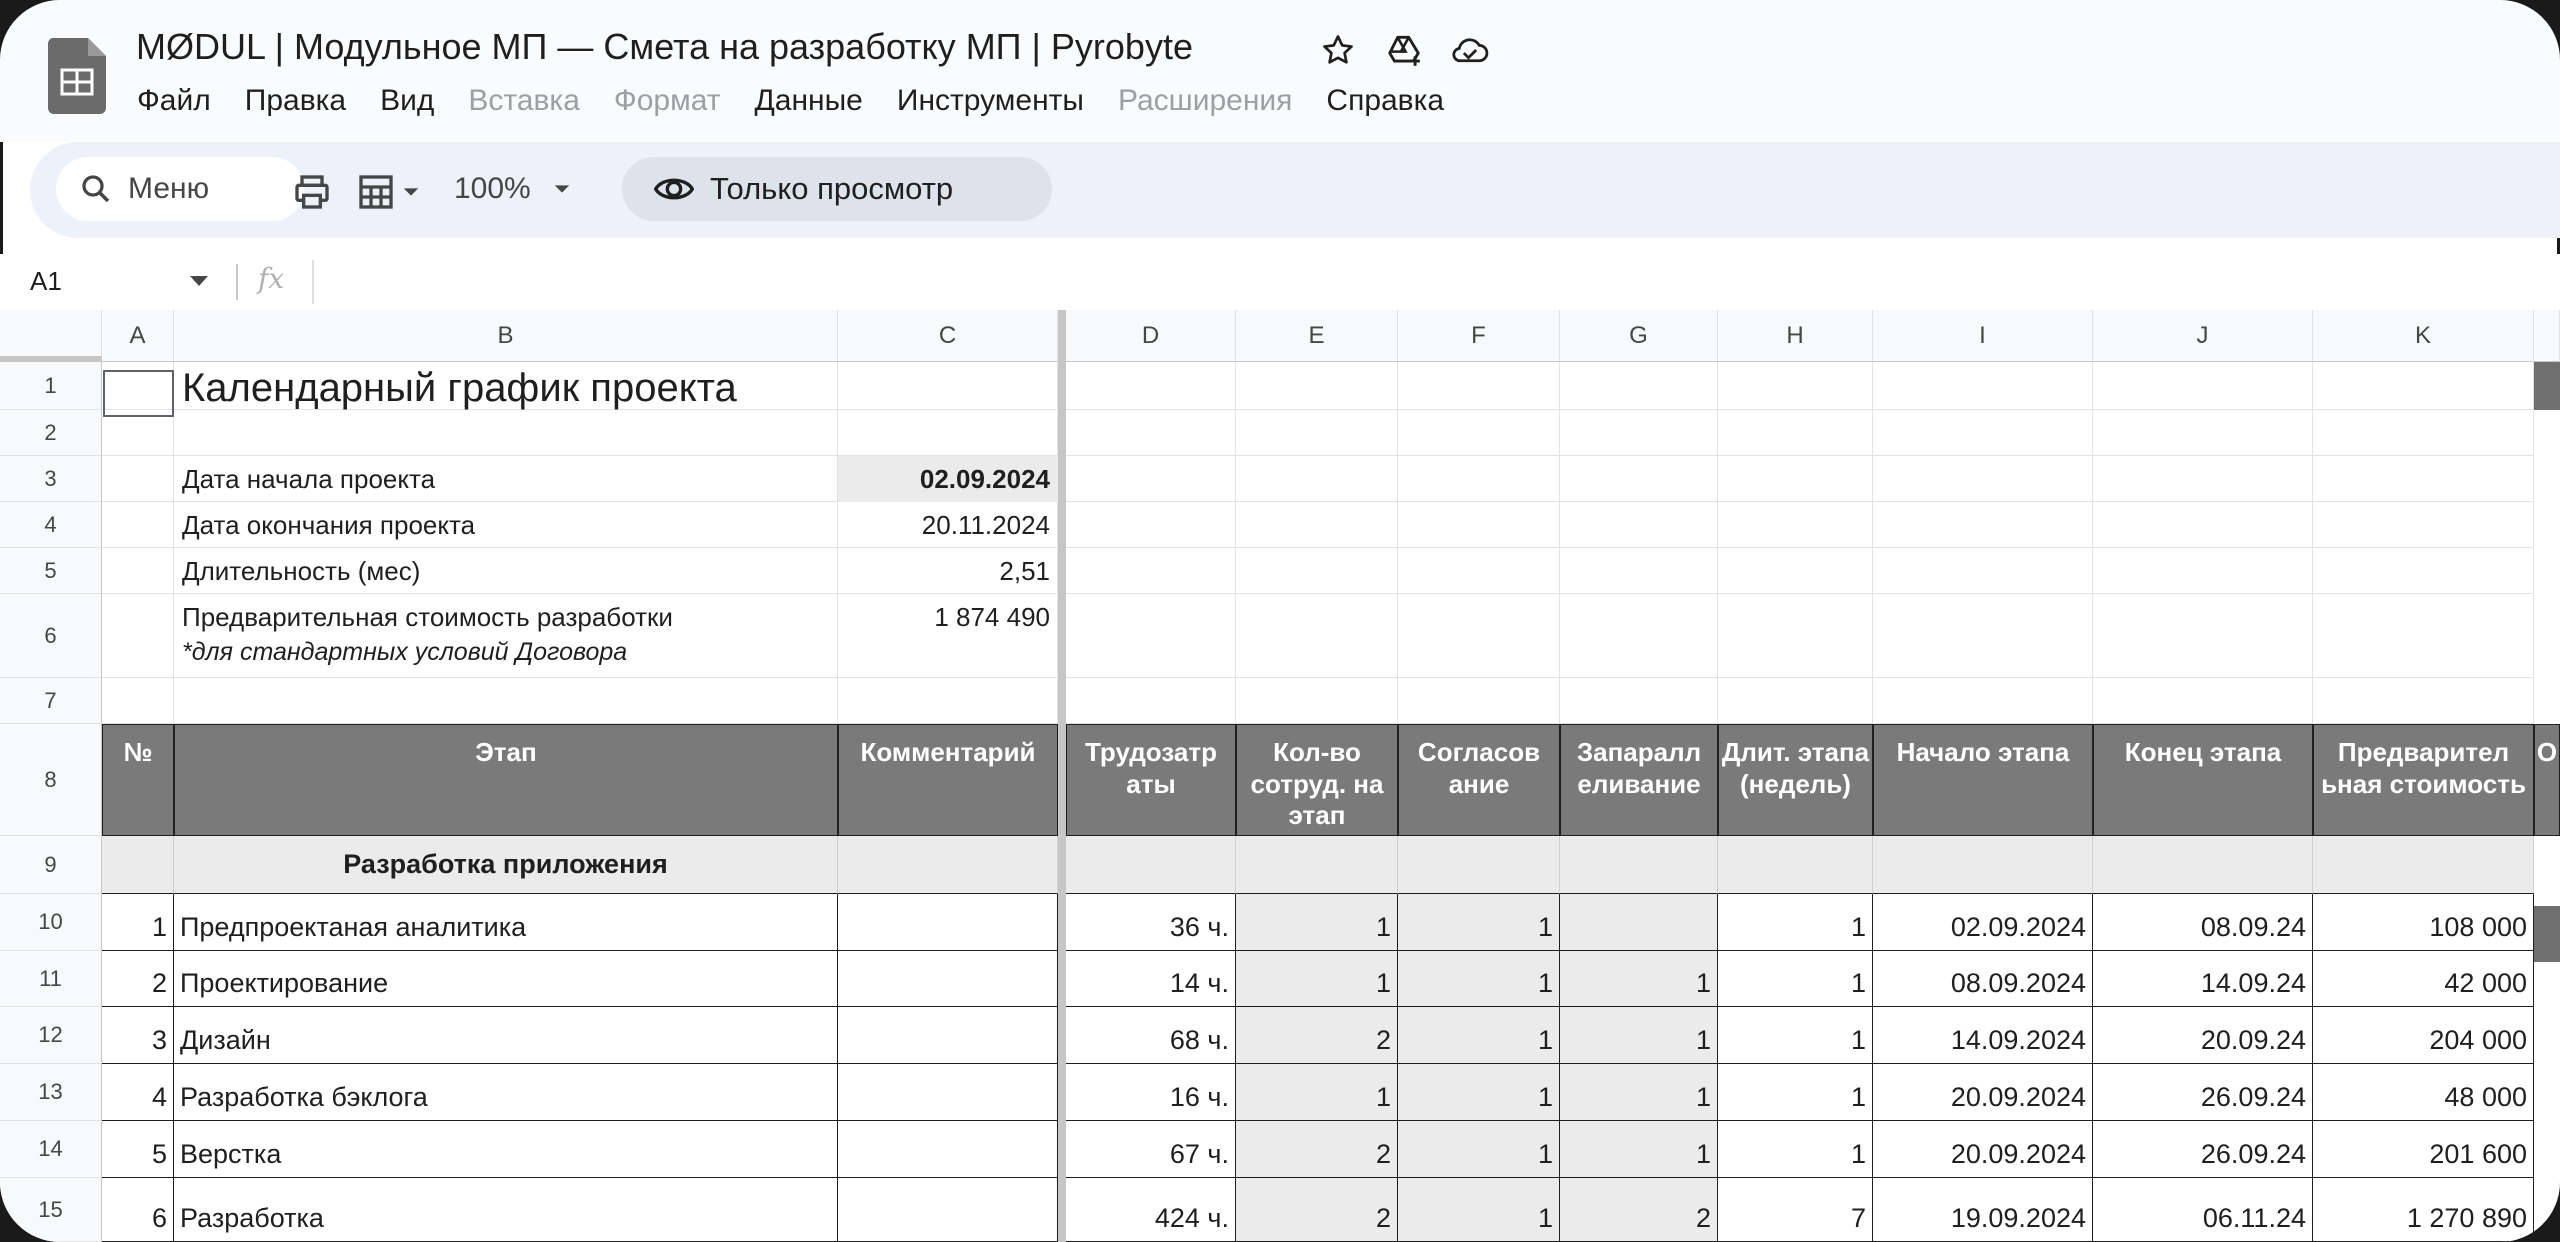 The image size is (2560, 1242). I want to click on print-icon, so click(312, 192).